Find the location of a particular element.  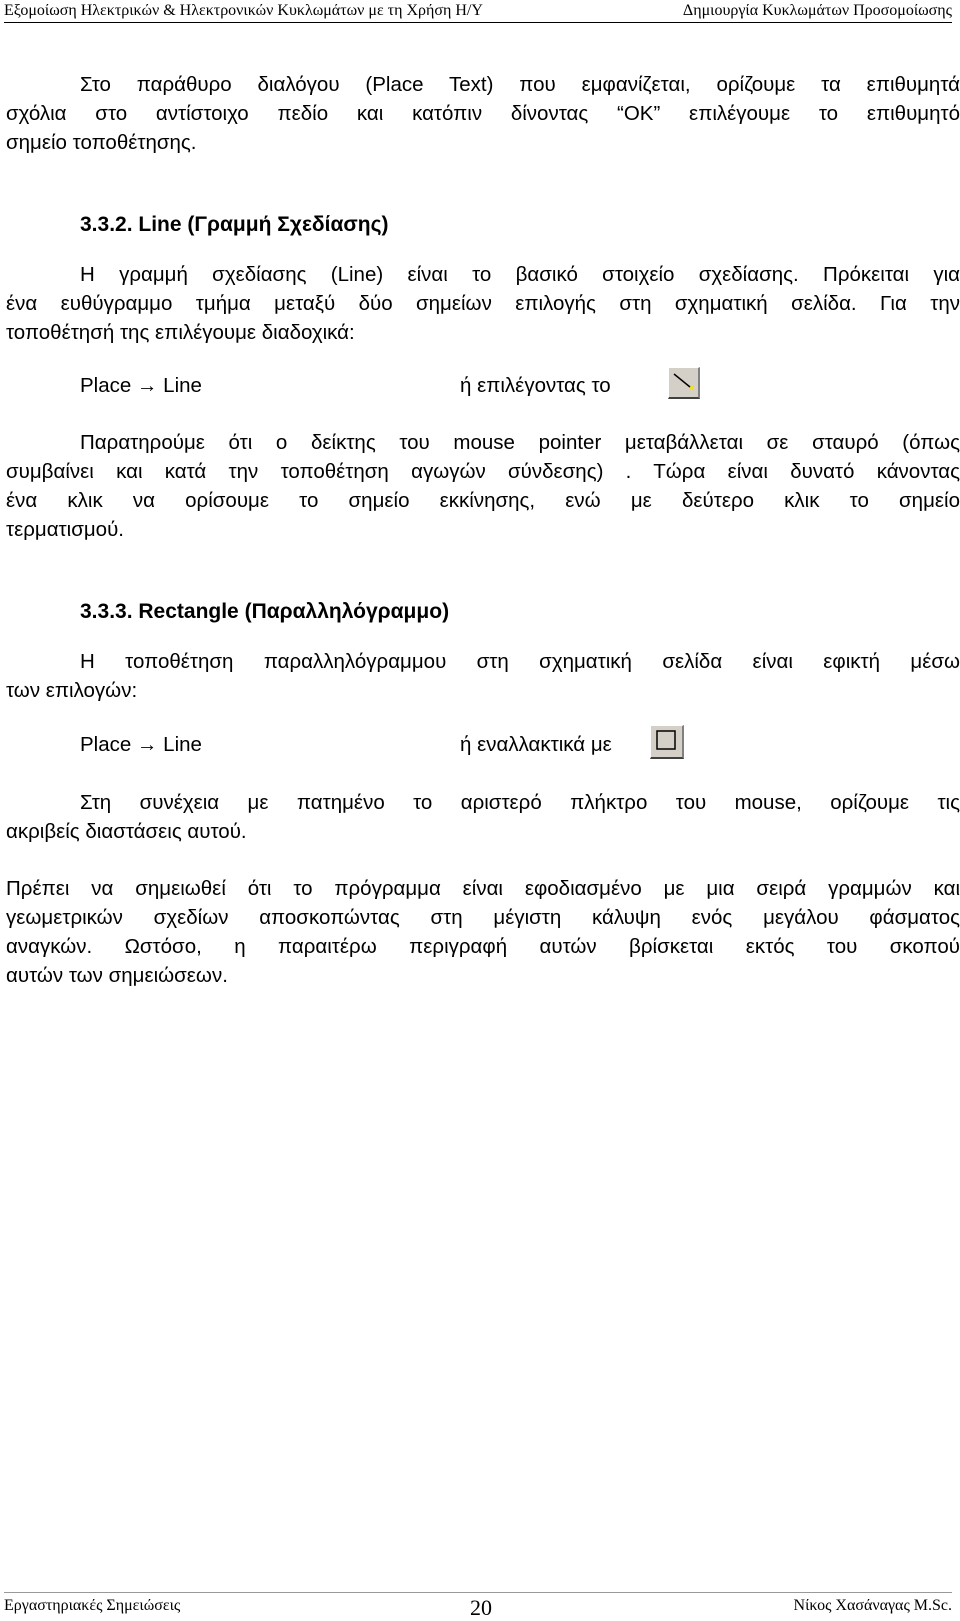

header-chapter: Δημιουργία Κυκλωμάτων Προσομοίωσης is located at coordinates (817, 10).